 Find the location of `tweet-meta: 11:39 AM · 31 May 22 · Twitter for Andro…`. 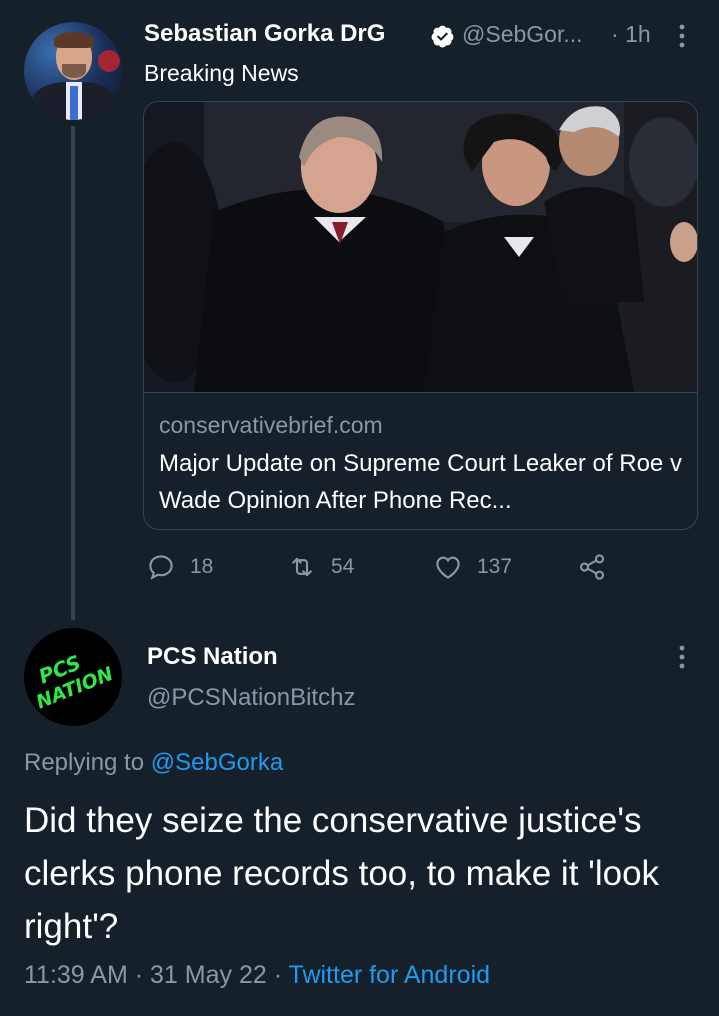

tweet-meta: 11:39 AM · 31 May 22 · Twitter for Andro… is located at coordinates (257, 975).